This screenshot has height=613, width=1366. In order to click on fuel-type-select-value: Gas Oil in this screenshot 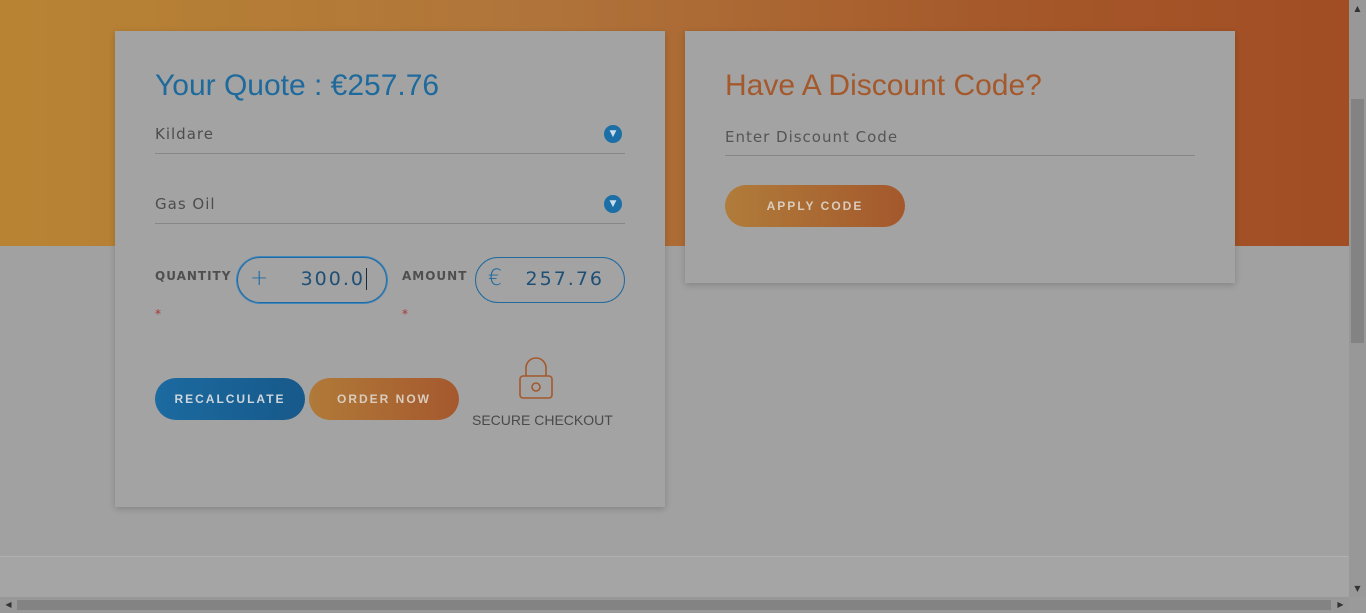, I will do `click(185, 204)`.